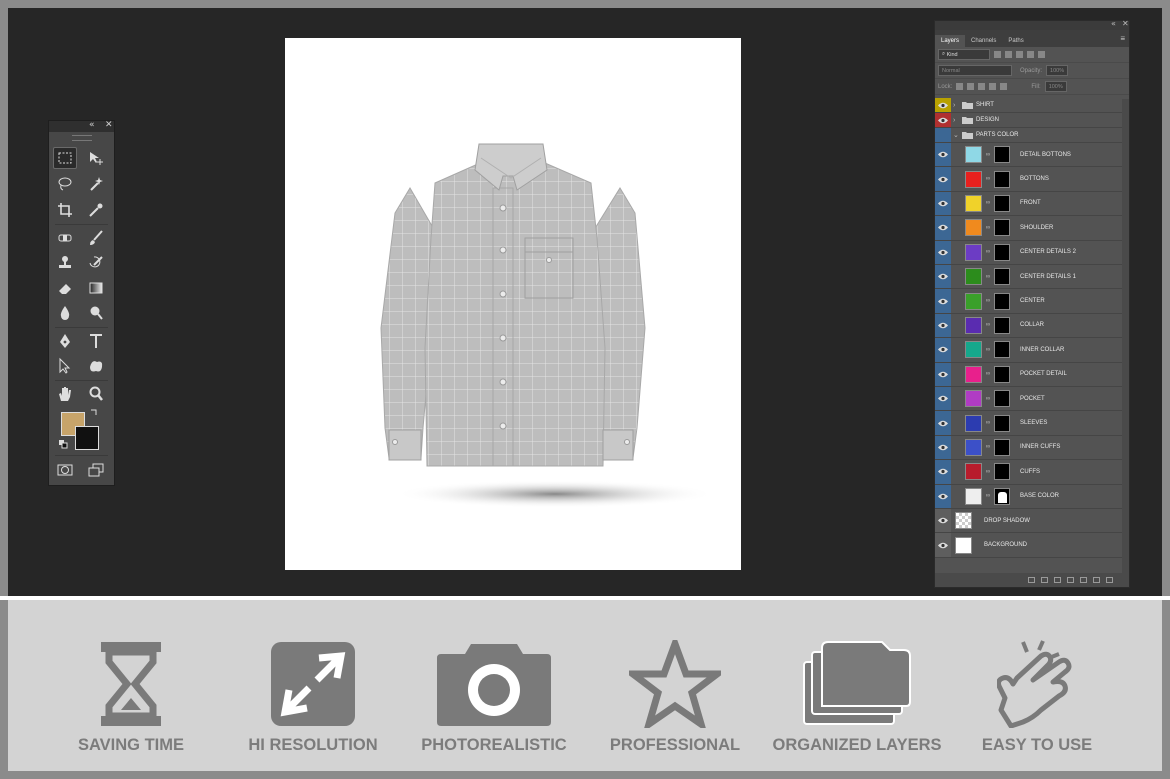 This screenshot has width=1170, height=779. Describe the element at coordinates (1055, 86) in the screenshot. I see `fill-field: 100%` at that location.